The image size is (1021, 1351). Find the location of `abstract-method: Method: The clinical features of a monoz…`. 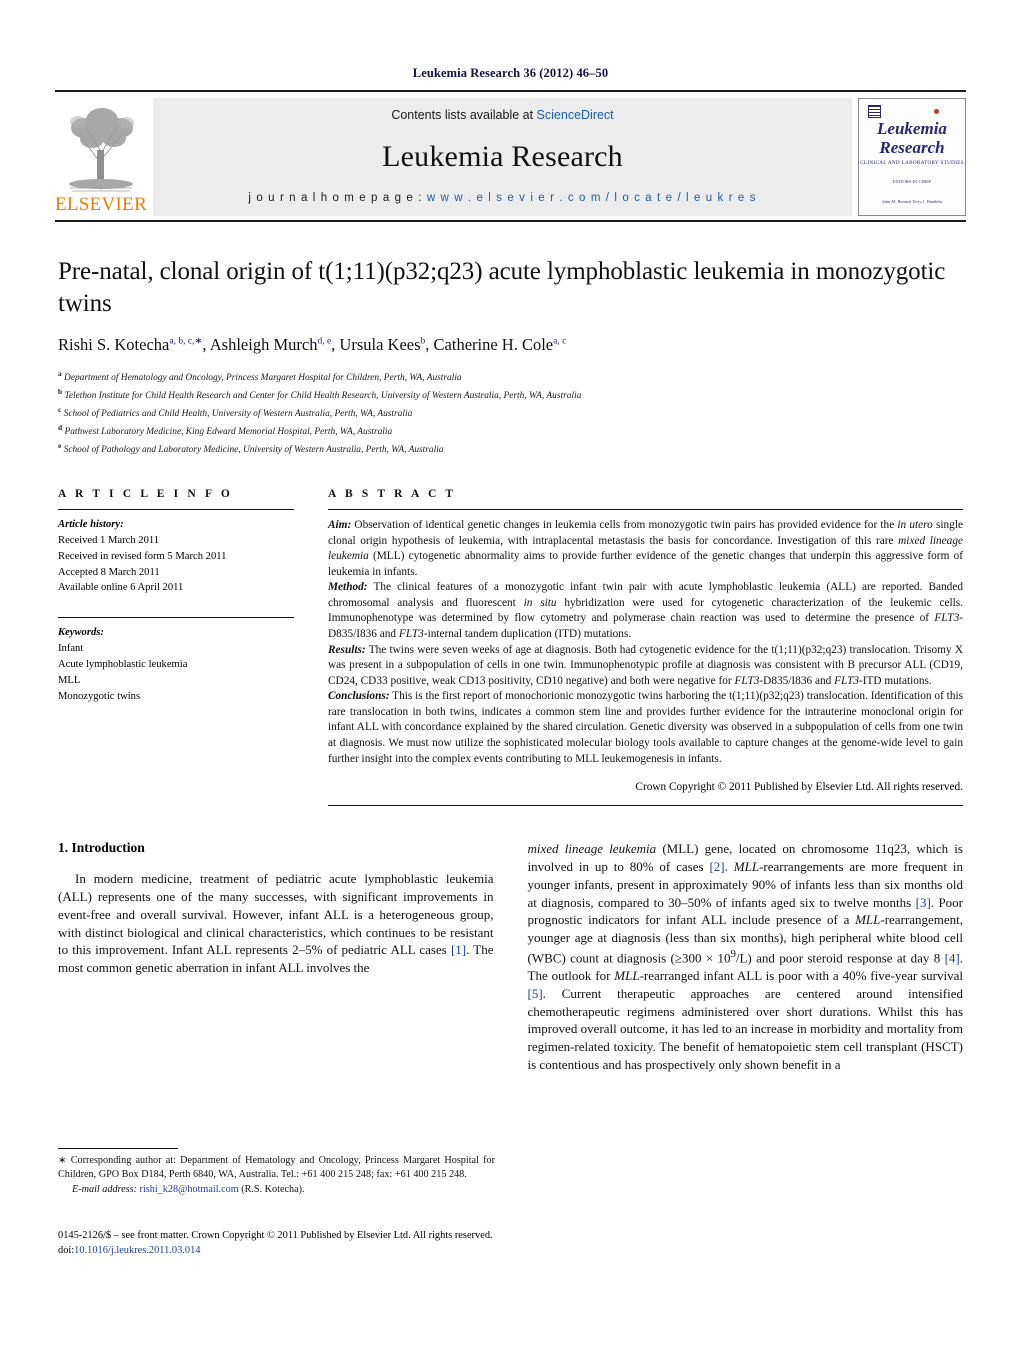

abstract-method: Method: The clinical features of a monoz… is located at coordinates (645, 611).